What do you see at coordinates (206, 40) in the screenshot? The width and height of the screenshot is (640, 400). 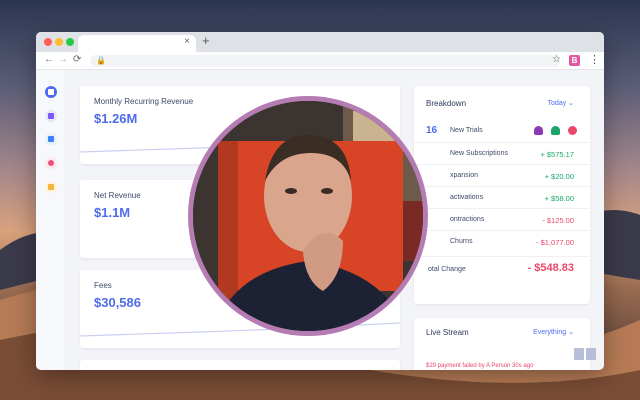 I see `new-tab-button: +` at bounding box center [206, 40].